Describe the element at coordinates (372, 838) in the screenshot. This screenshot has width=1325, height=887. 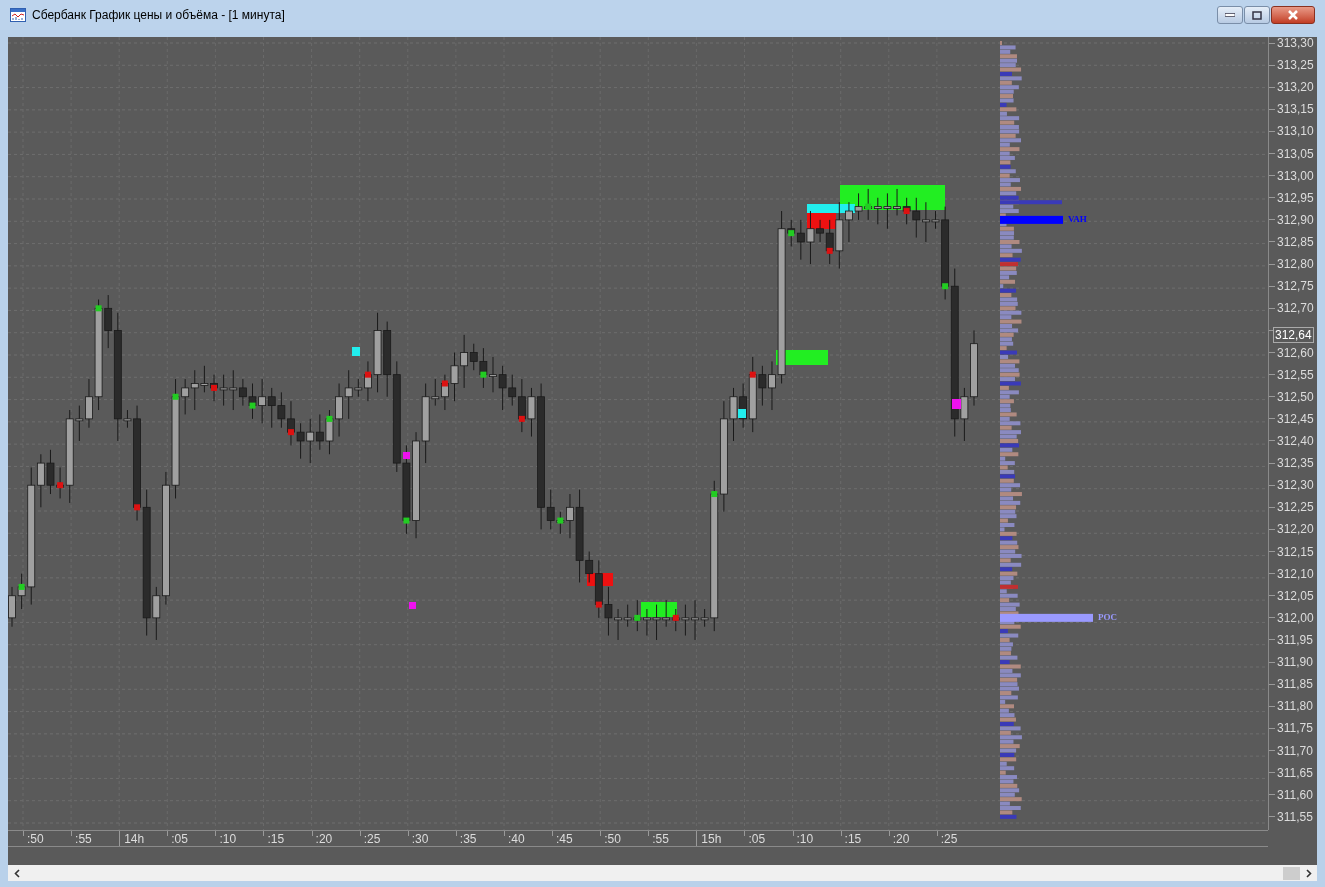
I see `time-tick-label: :25` at that location.